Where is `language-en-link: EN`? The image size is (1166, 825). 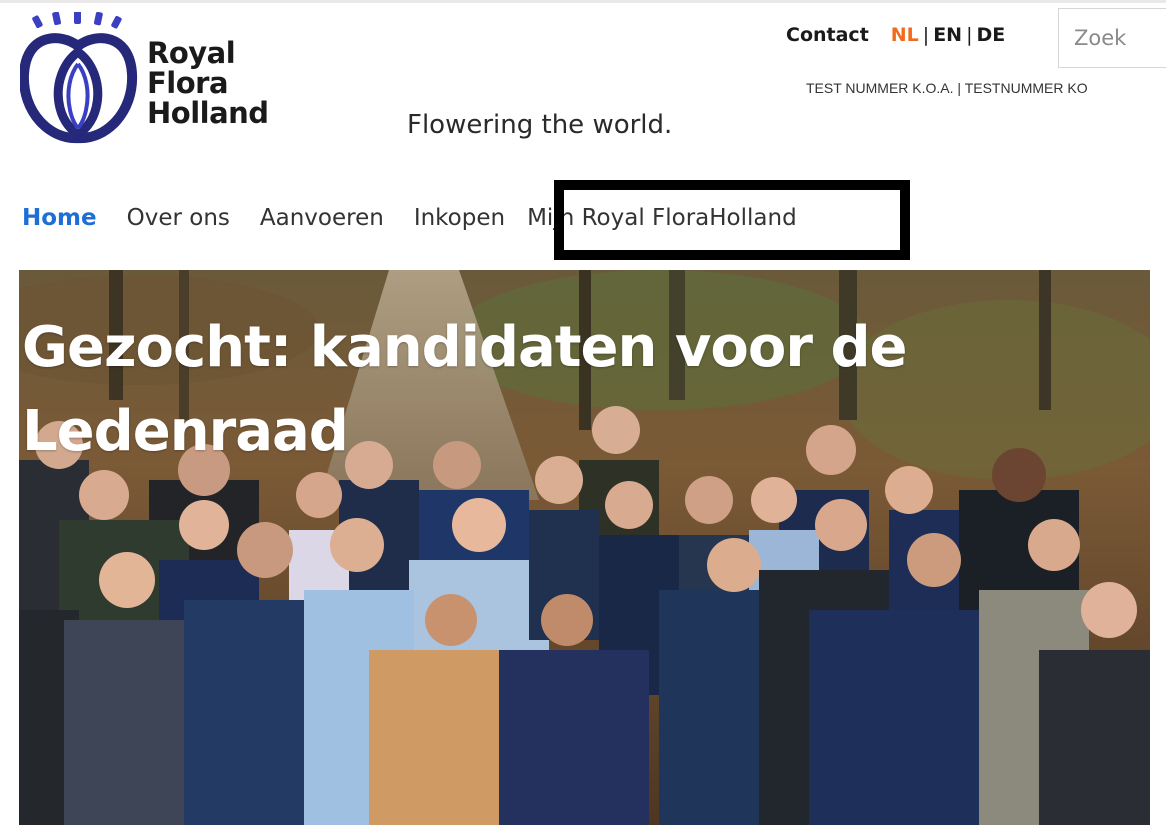 language-en-link: EN is located at coordinates (947, 35).